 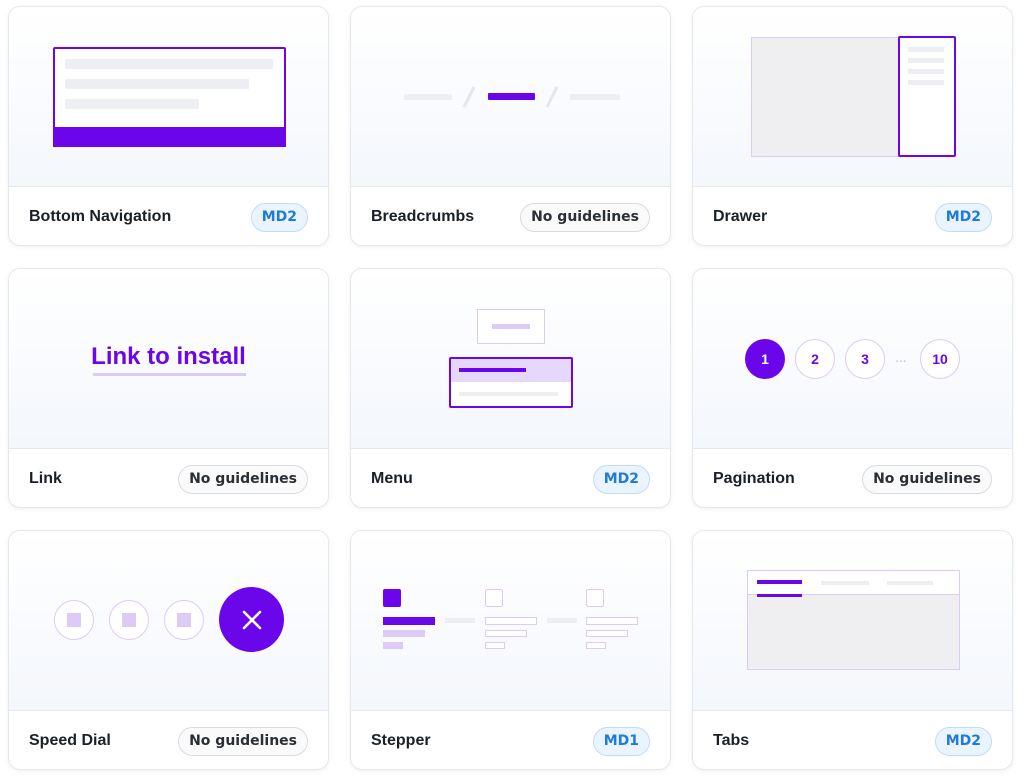 I want to click on bottom-nav-bar, so click(x=169, y=137).